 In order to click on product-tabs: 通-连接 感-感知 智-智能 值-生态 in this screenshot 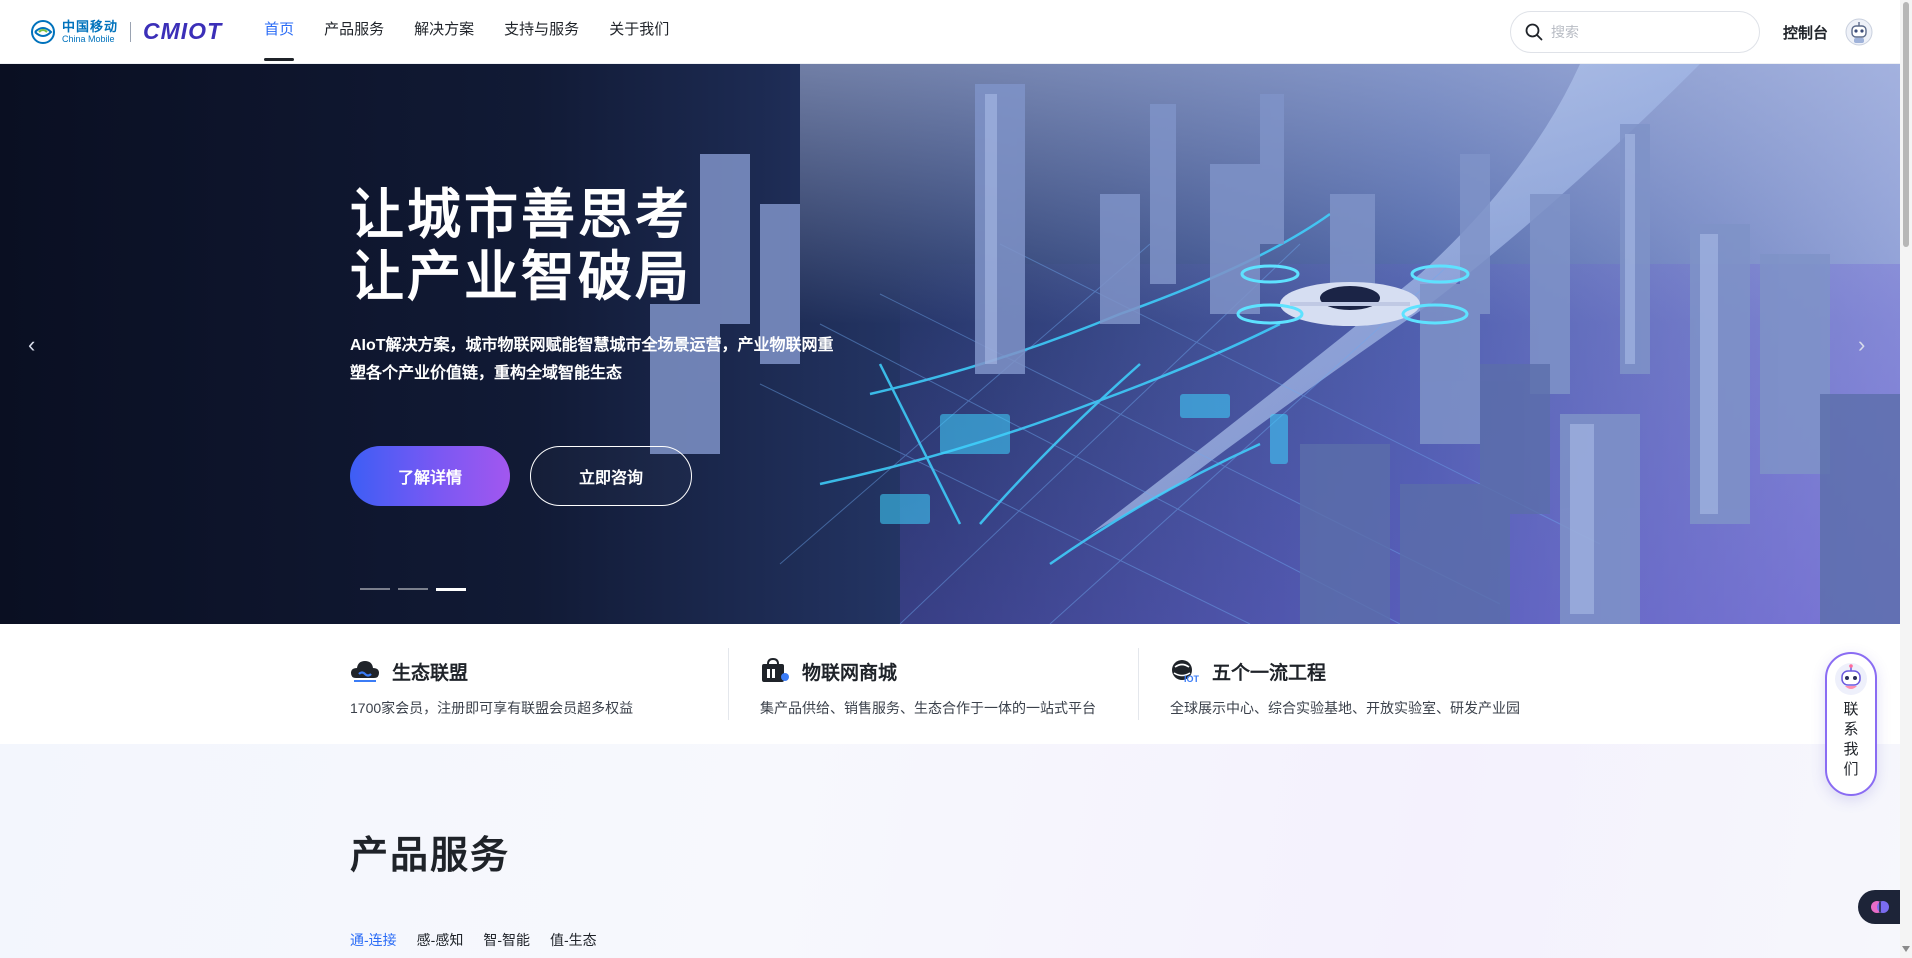, I will do `click(483, 940)`.